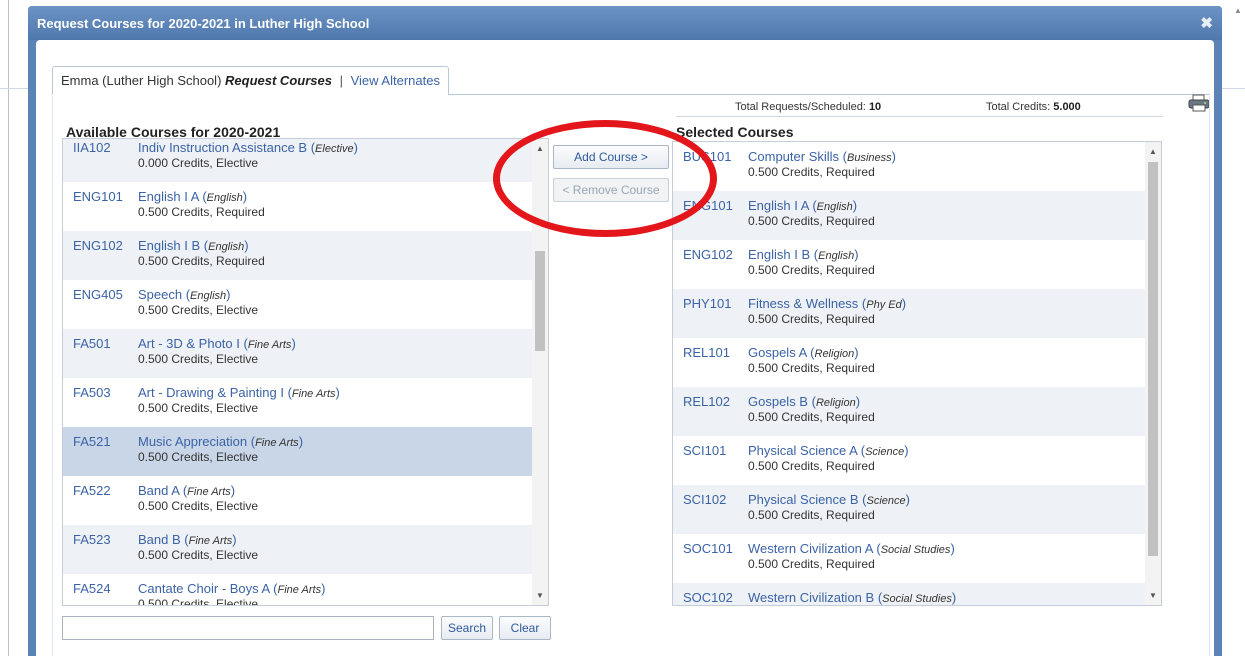 The width and height of the screenshot is (1245, 656). Describe the element at coordinates (159, 539) in the screenshot. I see `course-title: Band B` at that location.